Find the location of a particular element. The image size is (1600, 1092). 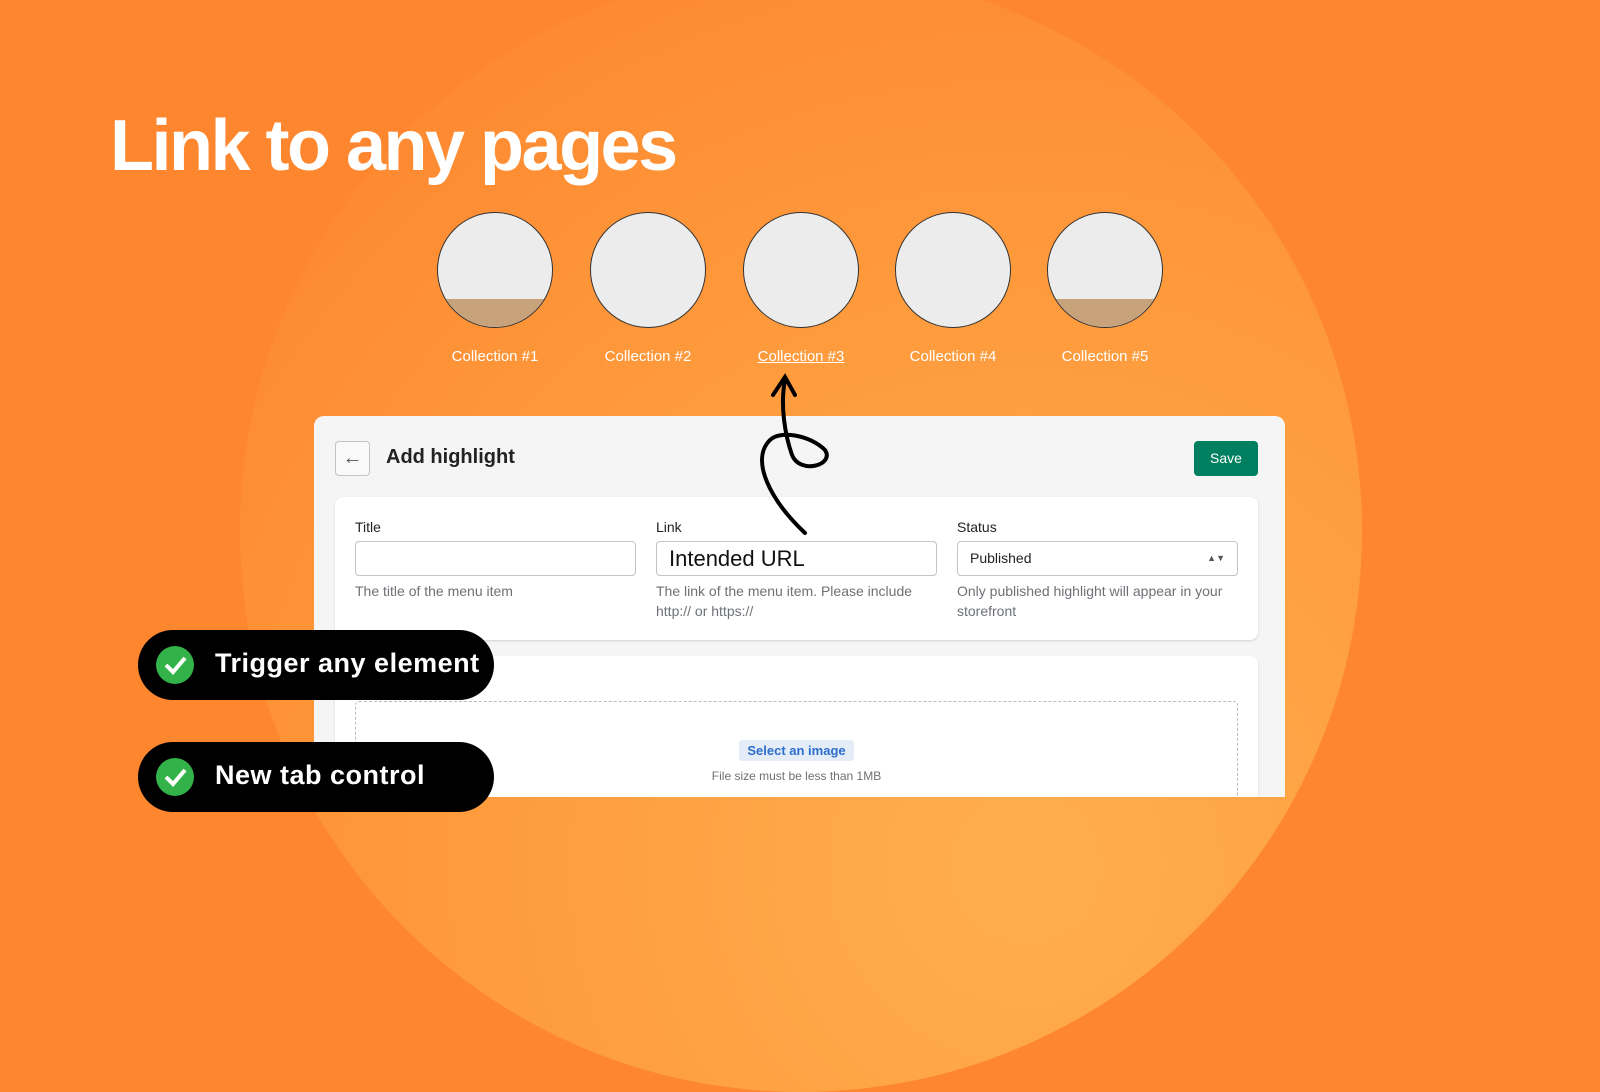

collection-label: Collection #5 is located at coordinates (1105, 356).